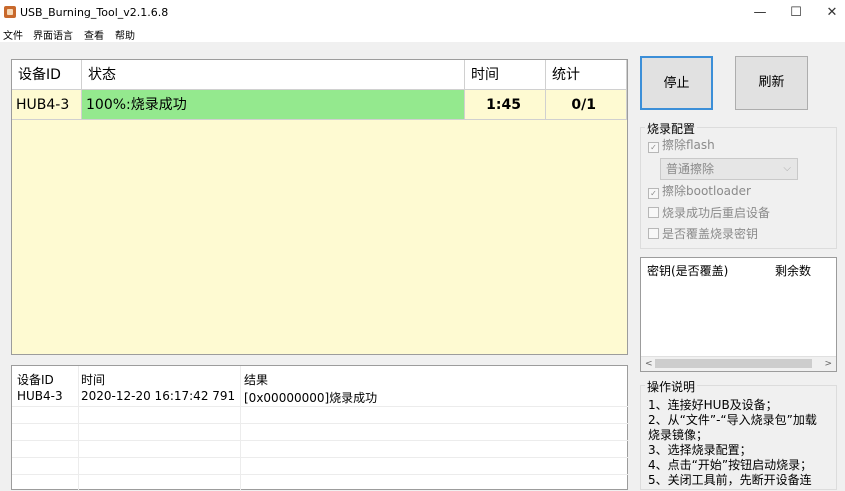 This screenshot has height=491, width=845. What do you see at coordinates (10, 12) in the screenshot?
I see `app-icon` at bounding box center [10, 12].